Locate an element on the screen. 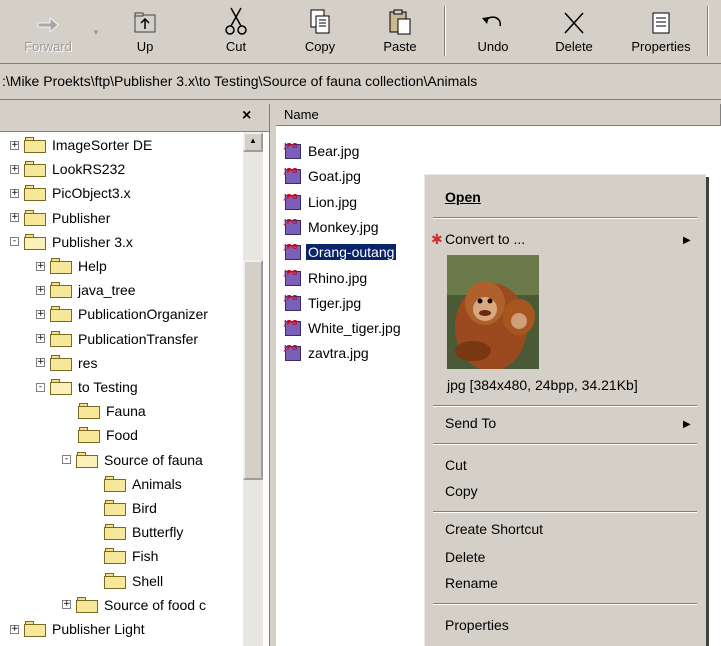 This screenshot has width=721, height=646. scroll-up-arrow-icon: ▲ is located at coordinates (253, 142).